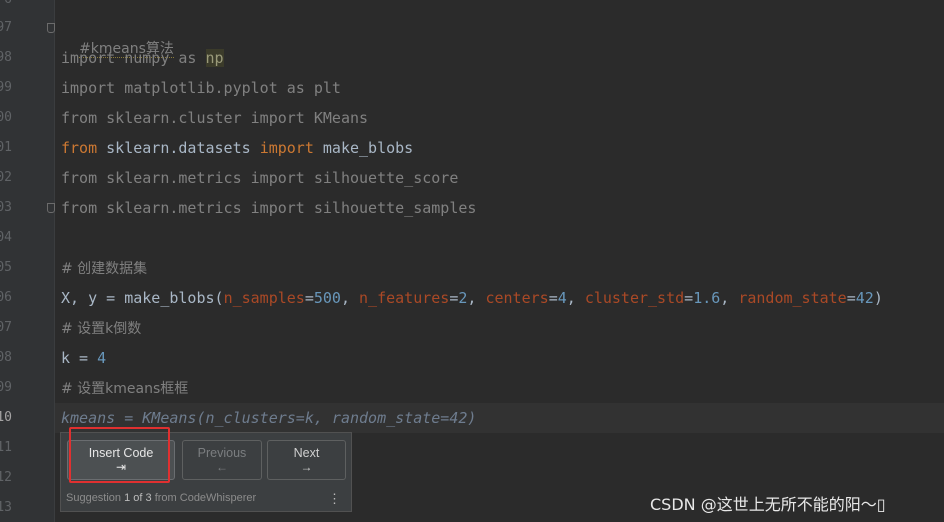 This screenshot has width=944, height=522. I want to click on code-line: # 设置k倒数, so click(101, 328).